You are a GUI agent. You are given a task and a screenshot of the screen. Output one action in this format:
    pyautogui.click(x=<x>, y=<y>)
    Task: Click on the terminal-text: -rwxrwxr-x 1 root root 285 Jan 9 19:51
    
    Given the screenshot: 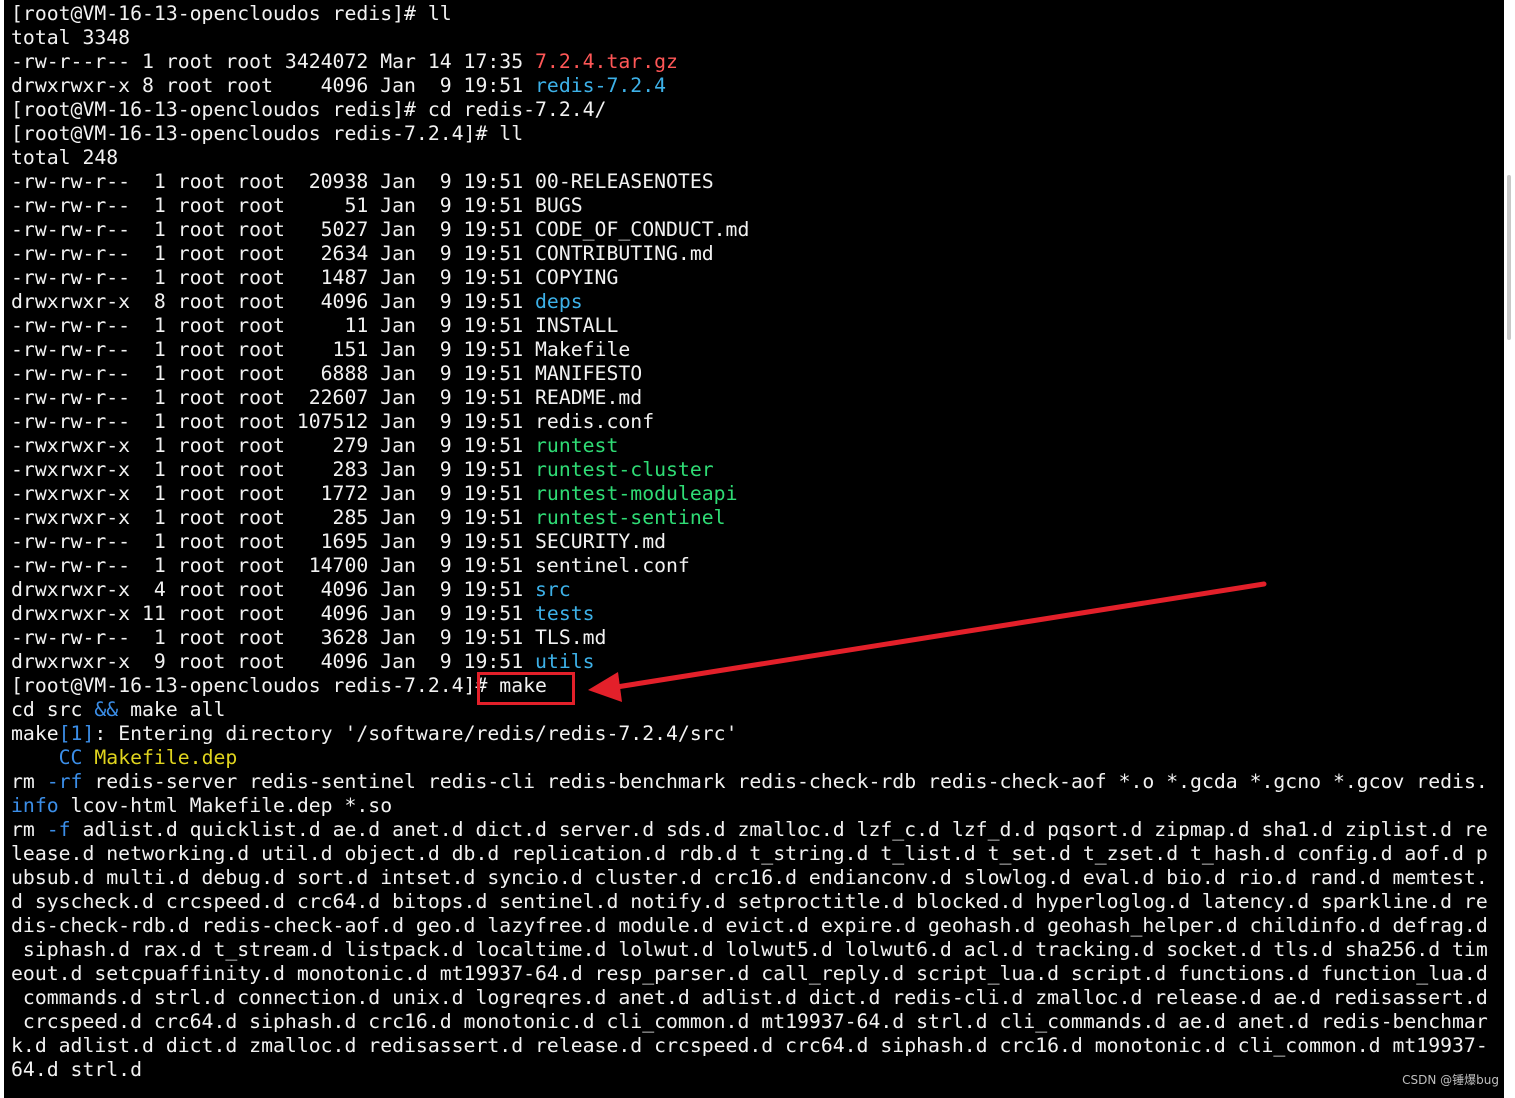 What is the action you would take?
    pyautogui.click(x=273, y=517)
    